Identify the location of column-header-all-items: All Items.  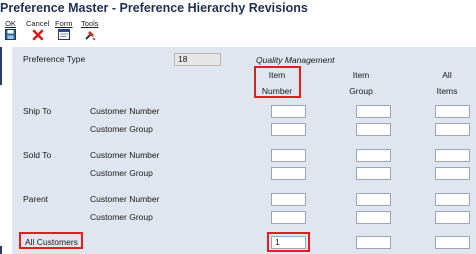
(447, 83).